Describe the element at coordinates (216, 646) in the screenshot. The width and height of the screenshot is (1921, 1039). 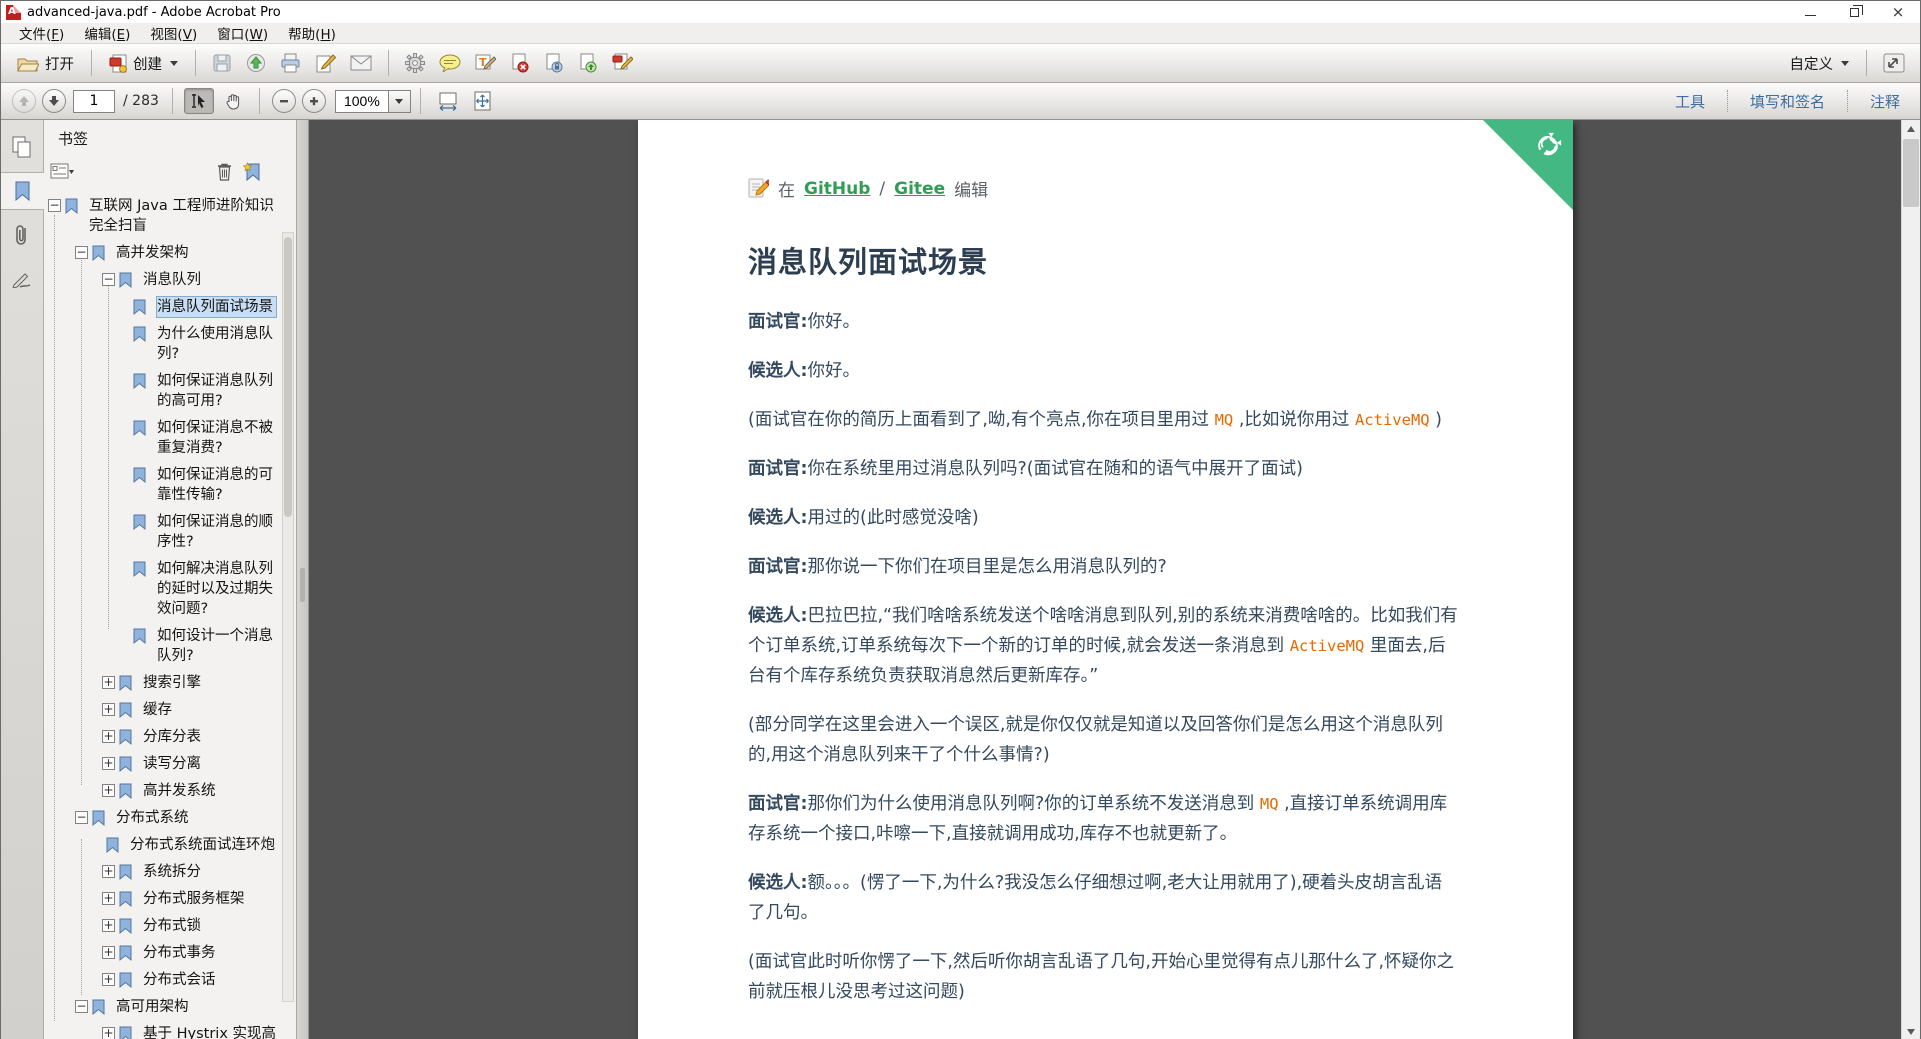
I see `bookmark-label: 如何设计一个消息队列?` at that location.